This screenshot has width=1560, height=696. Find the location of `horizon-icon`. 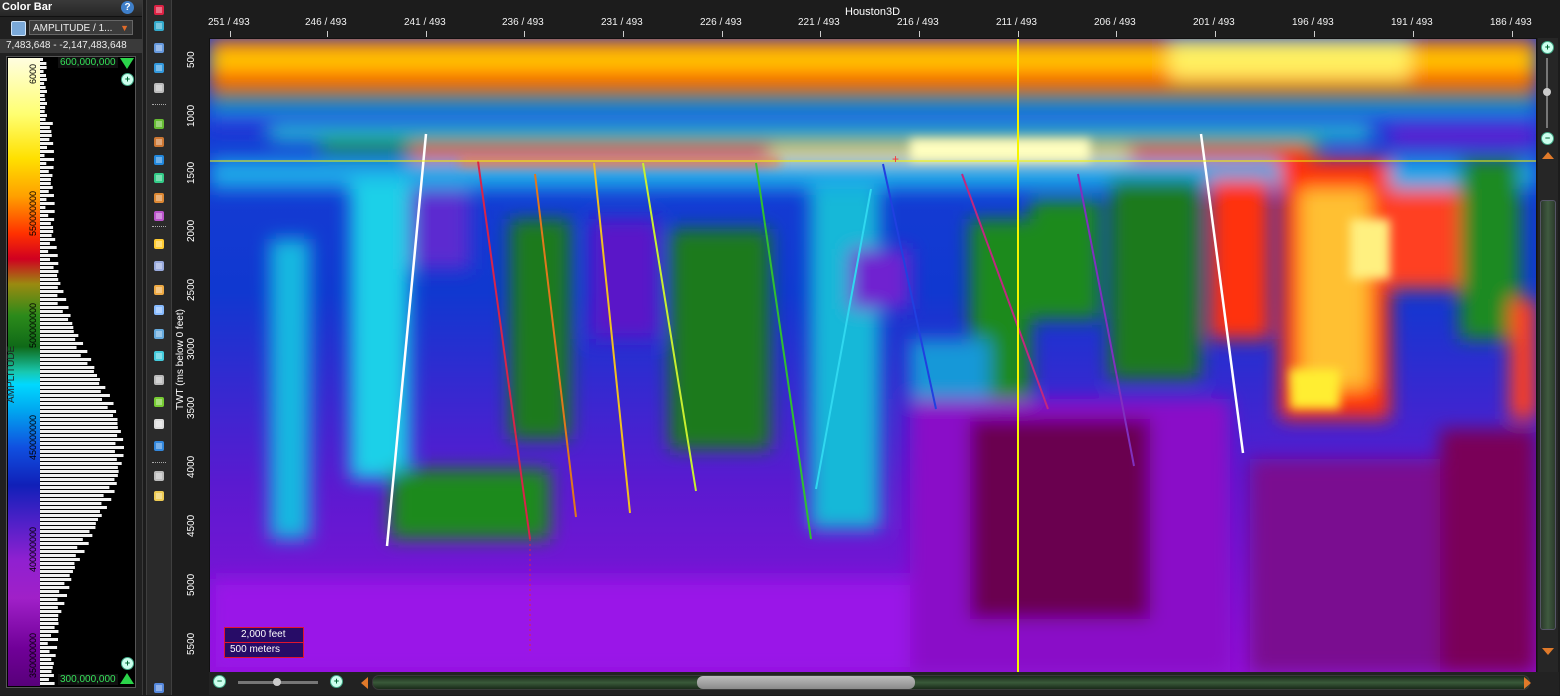

horizon-icon is located at coordinates (159, 244).